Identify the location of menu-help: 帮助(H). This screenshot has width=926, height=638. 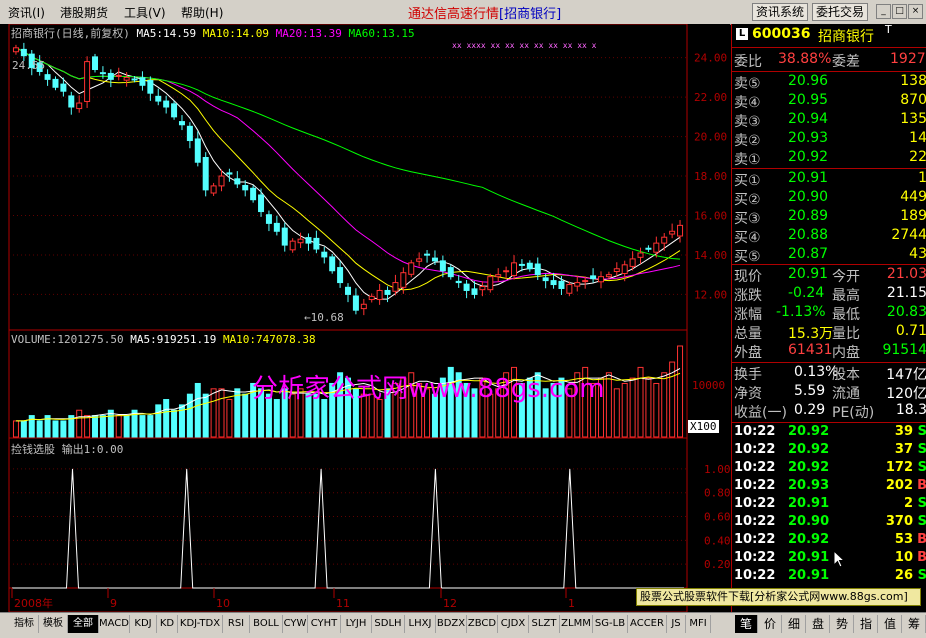
(202, 12).